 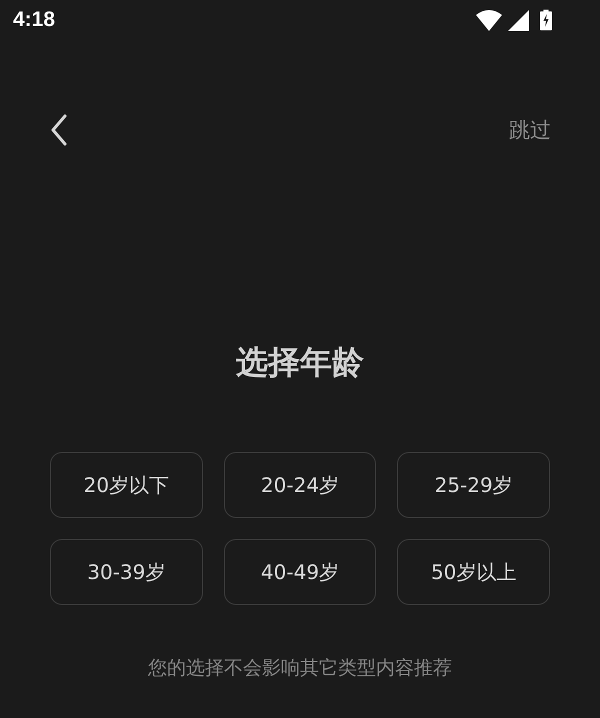 What do you see at coordinates (34, 20) in the screenshot?
I see `status-time: 4:18` at bounding box center [34, 20].